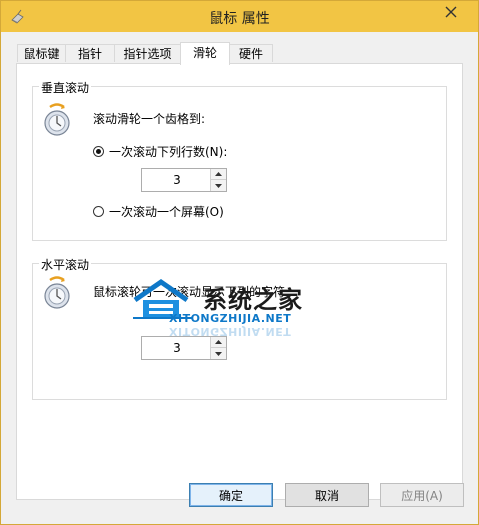  Describe the element at coordinates (98, 151) in the screenshot. I see `scroll-lines-radio` at that location.